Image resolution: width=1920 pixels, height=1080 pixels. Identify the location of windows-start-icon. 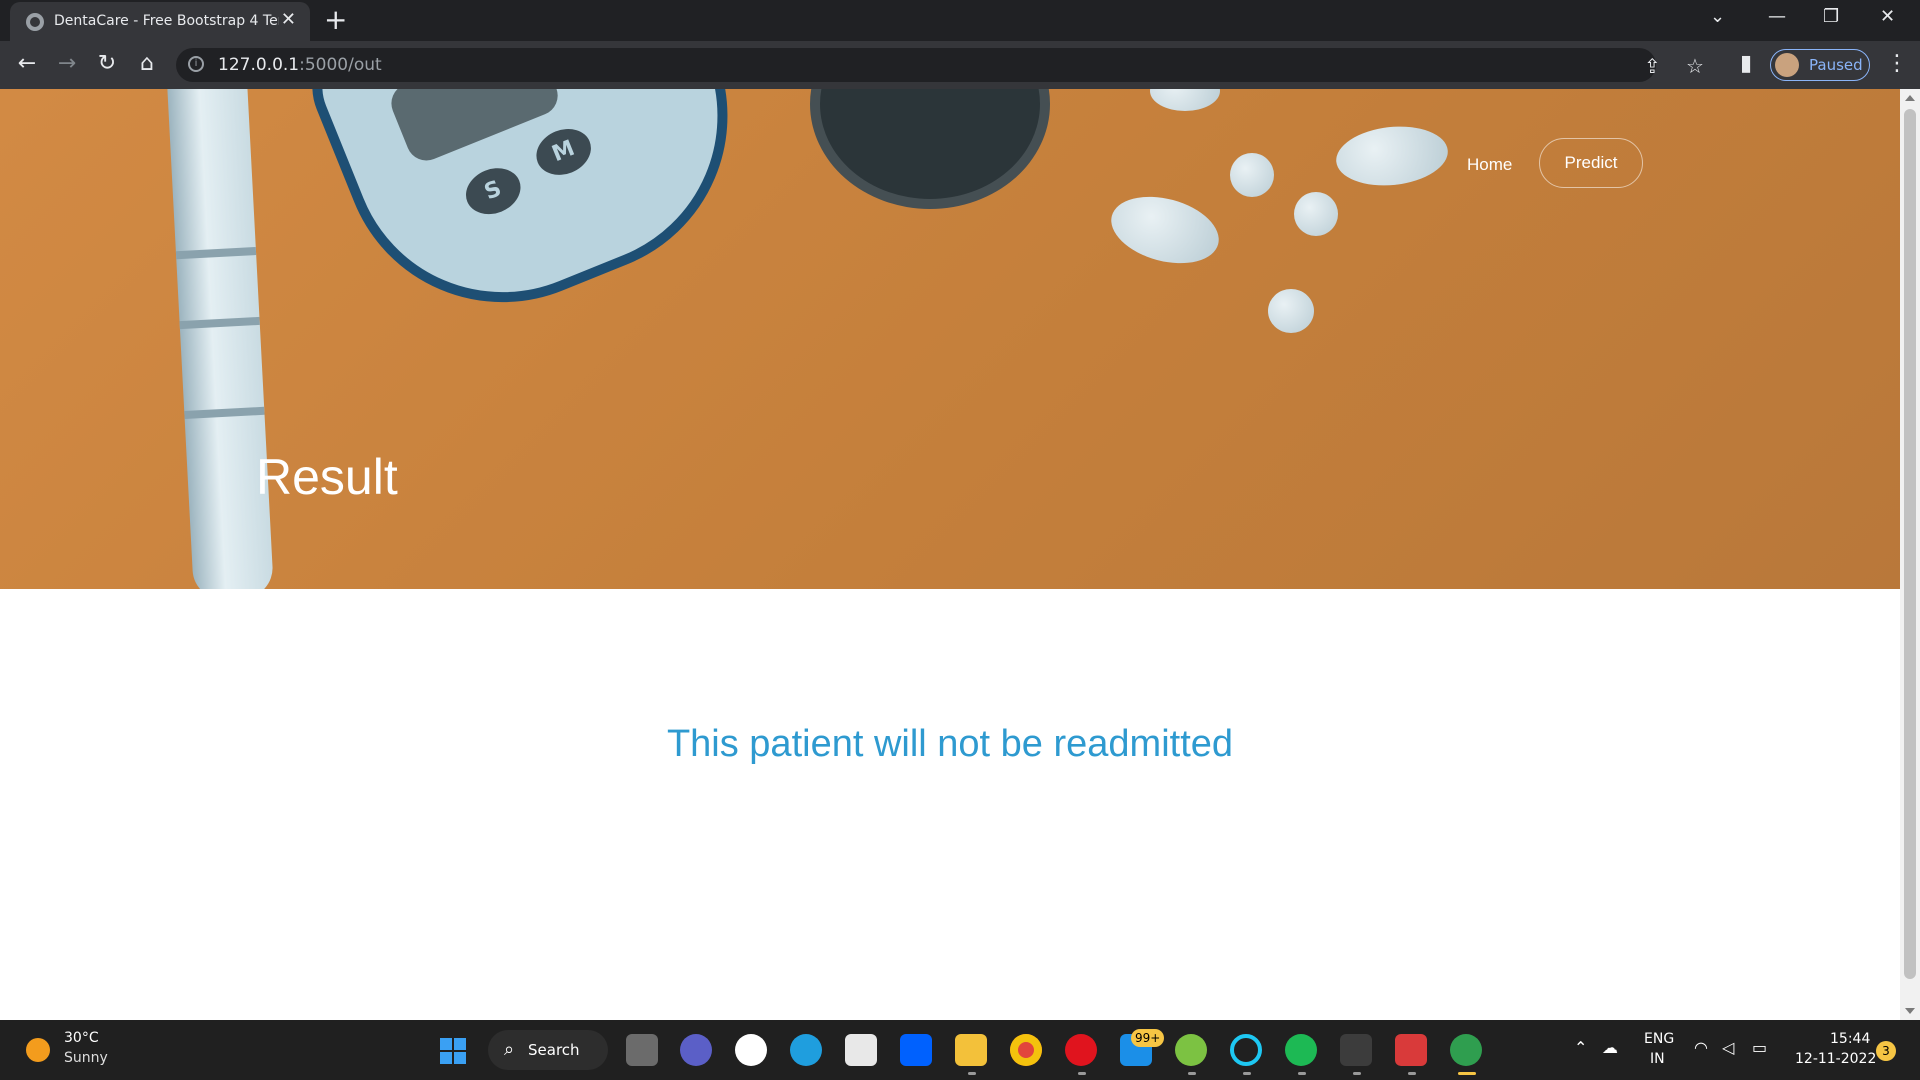
(453, 1051).